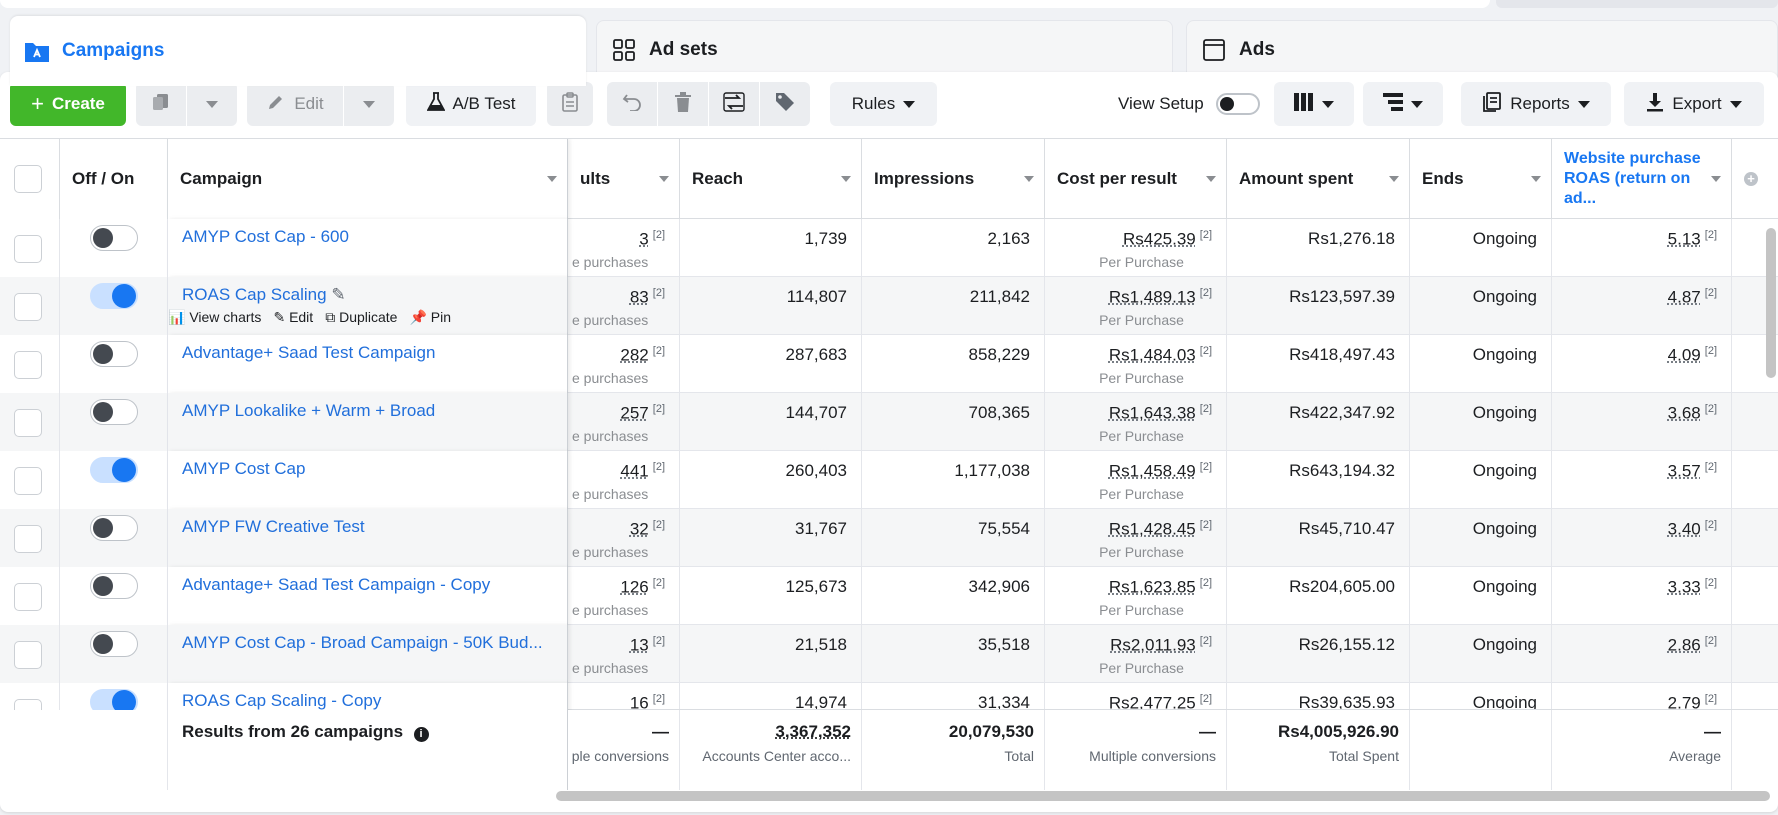 Image resolution: width=1778 pixels, height=815 pixels. What do you see at coordinates (1642, 422) in the screenshot?
I see `roas-cell: 3.68 [2]` at bounding box center [1642, 422].